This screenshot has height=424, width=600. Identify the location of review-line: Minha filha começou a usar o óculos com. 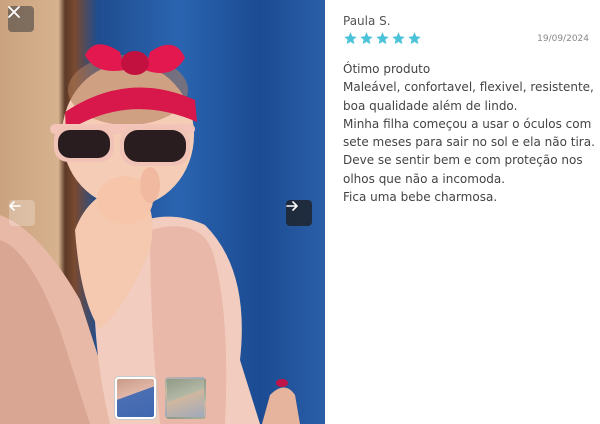
(467, 123).